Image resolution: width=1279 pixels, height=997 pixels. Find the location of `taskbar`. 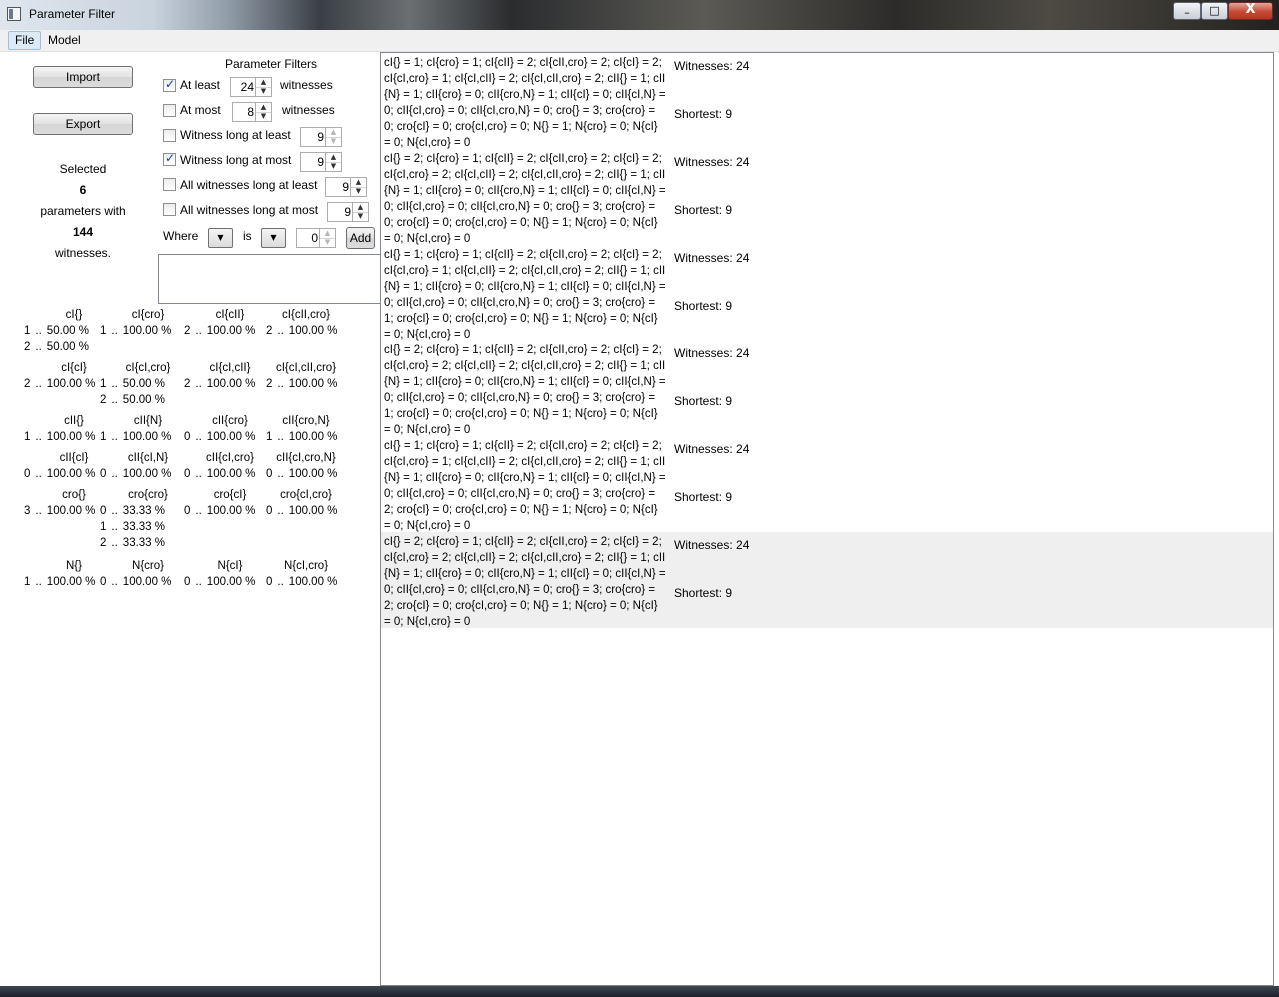

taskbar is located at coordinates (639, 991).